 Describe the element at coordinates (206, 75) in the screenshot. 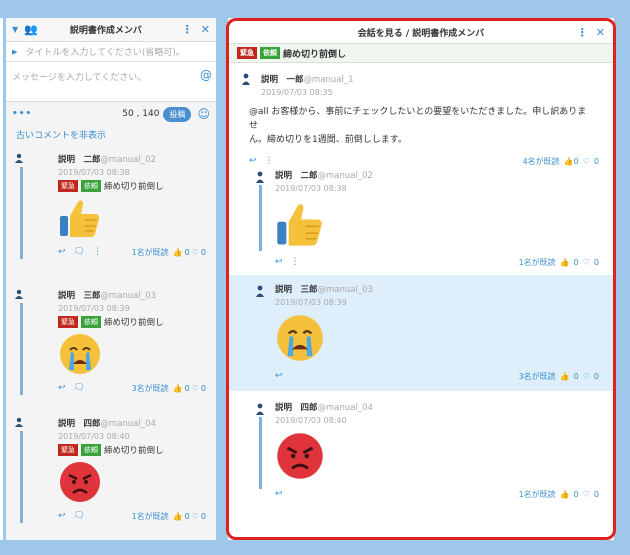

I see `mention-icon: @` at that location.